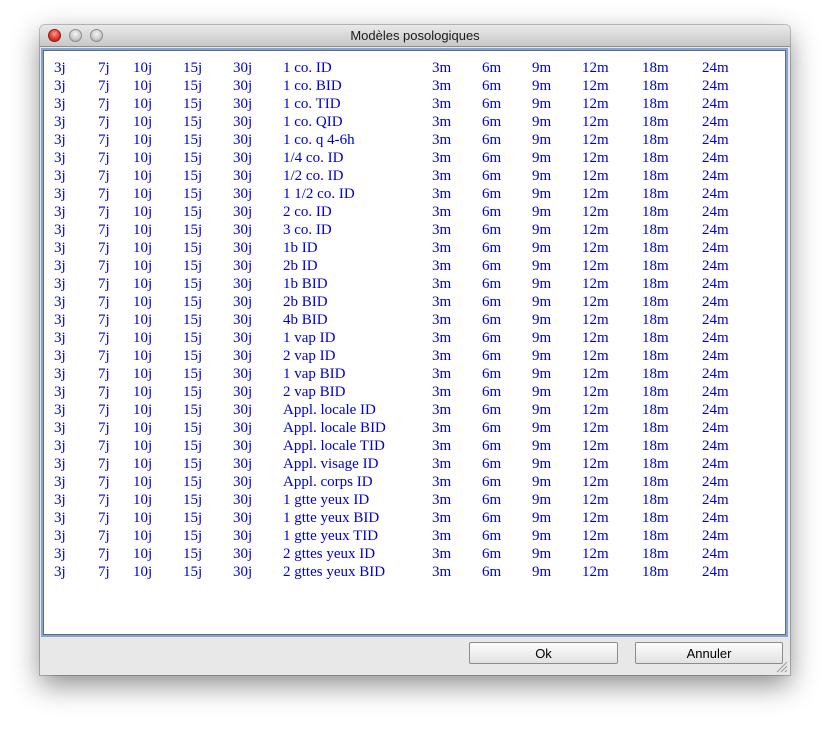  Describe the element at coordinates (334, 446) in the screenshot. I see `posology-label-cell: Appl. locale TID` at that location.